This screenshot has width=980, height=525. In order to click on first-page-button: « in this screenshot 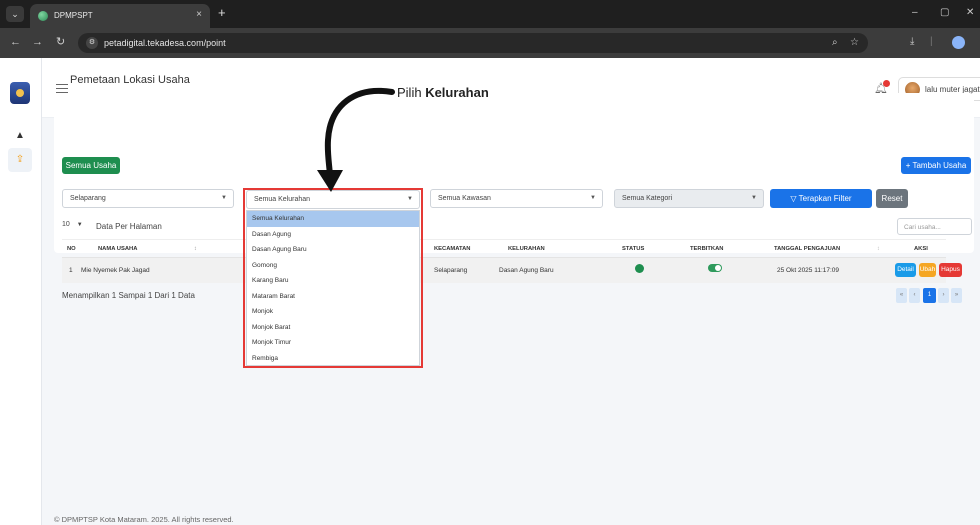, I will do `click(901, 295)`.